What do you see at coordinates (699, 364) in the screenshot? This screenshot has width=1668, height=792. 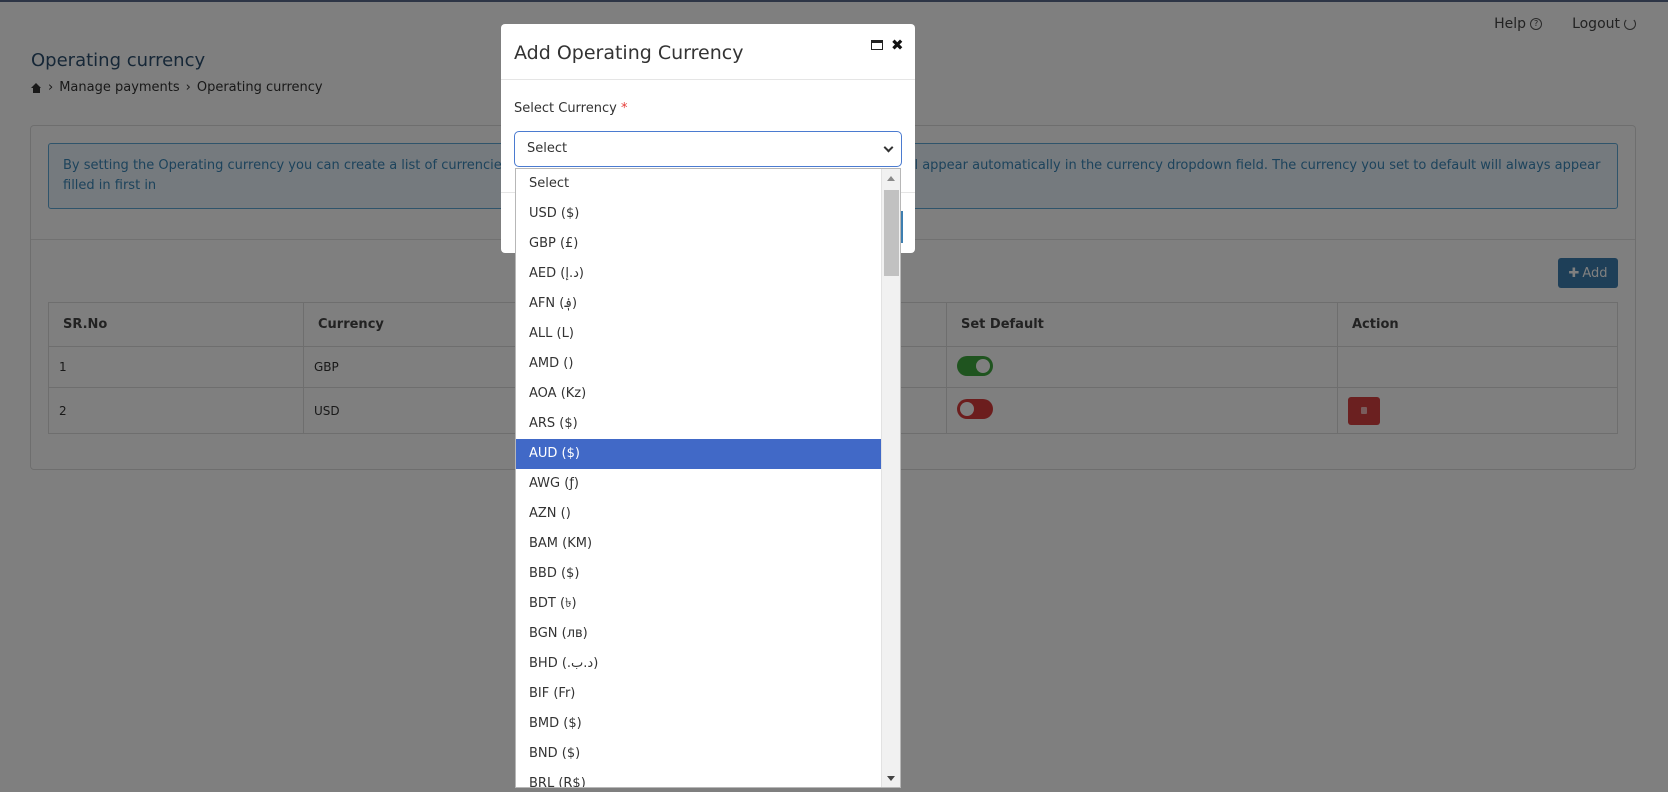 I see `dropdown-option: AMD ()` at bounding box center [699, 364].